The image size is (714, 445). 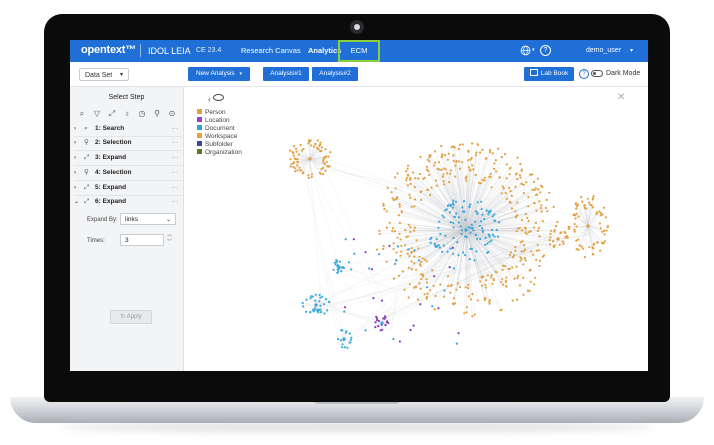 I want to click on dark-mode-toggle, so click(x=597, y=73).